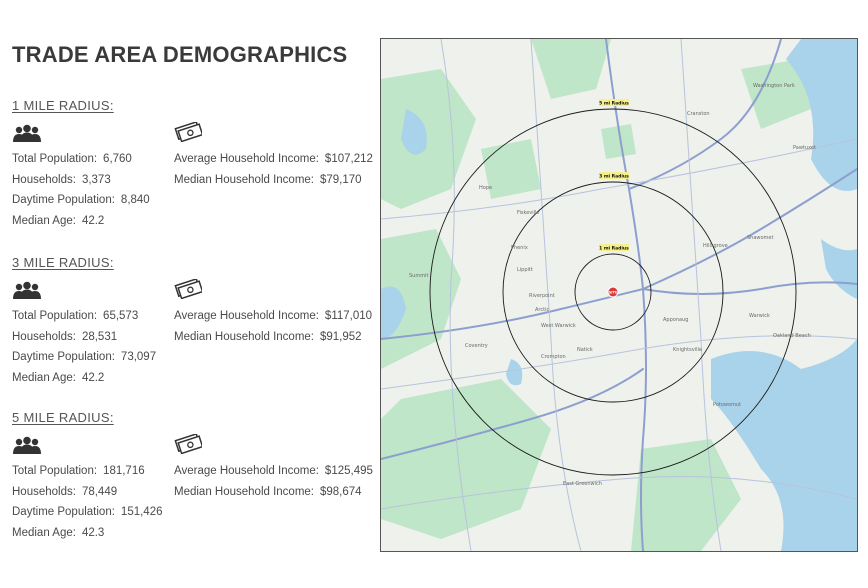  What do you see at coordinates (558, 326) in the screenshot?
I see `place-label: West Warwick` at bounding box center [558, 326].